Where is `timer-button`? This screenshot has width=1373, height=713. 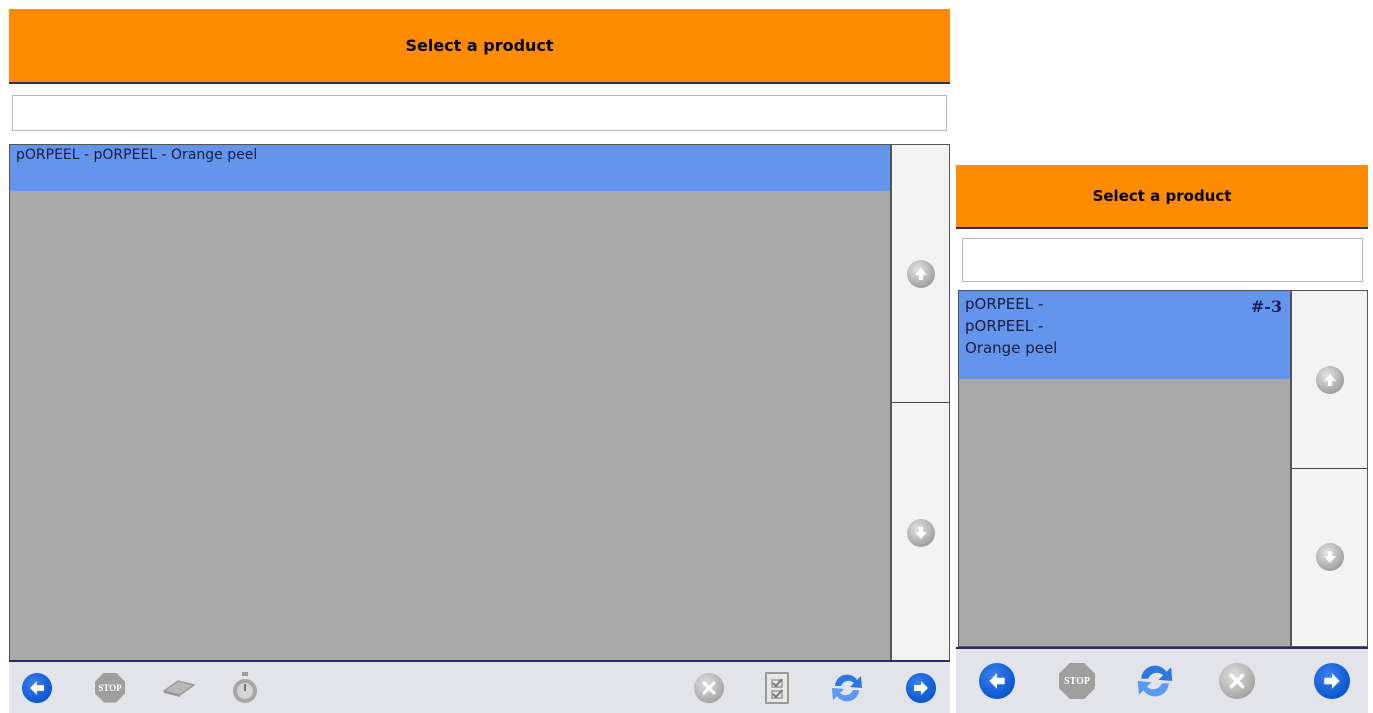 timer-button is located at coordinates (245, 688).